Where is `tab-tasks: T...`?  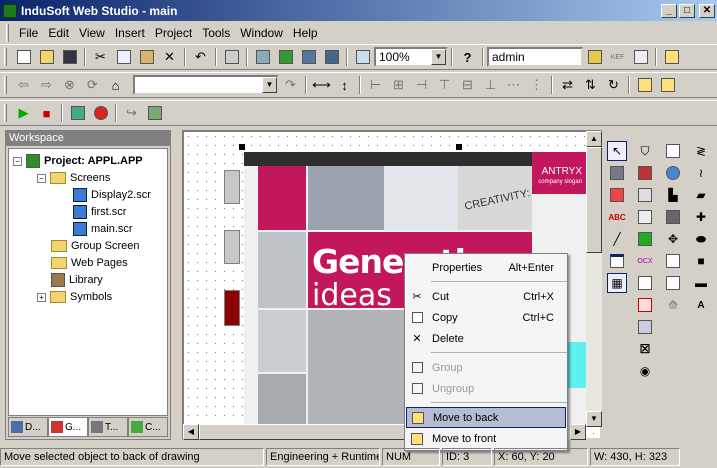
tab-tasks: T... is located at coordinates (108, 427).